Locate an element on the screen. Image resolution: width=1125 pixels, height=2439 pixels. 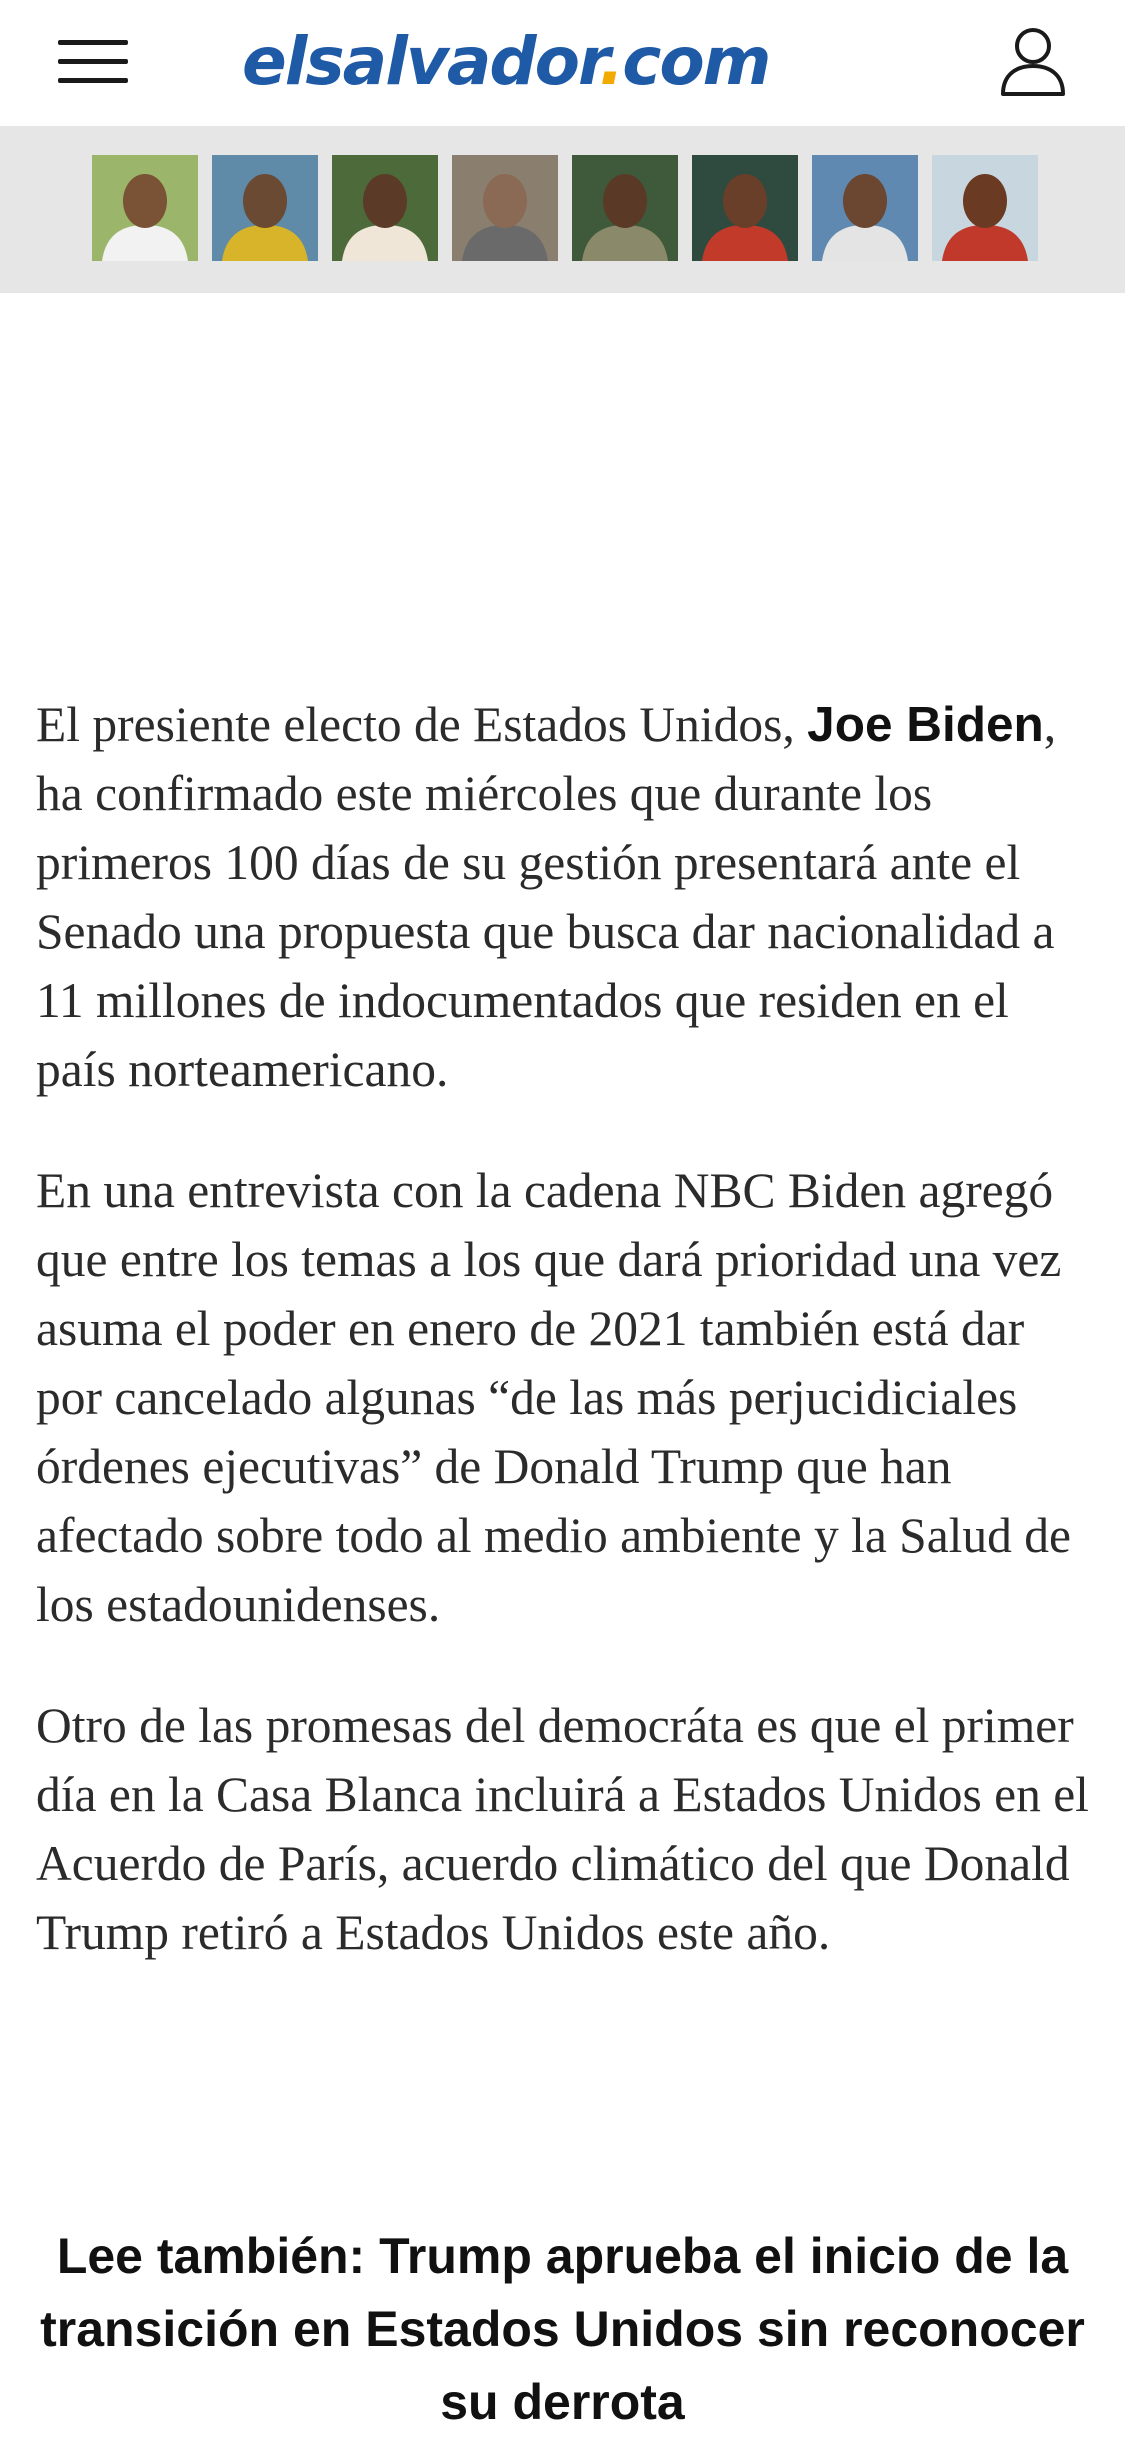
logo-tld: com is located at coordinates (696, 61).